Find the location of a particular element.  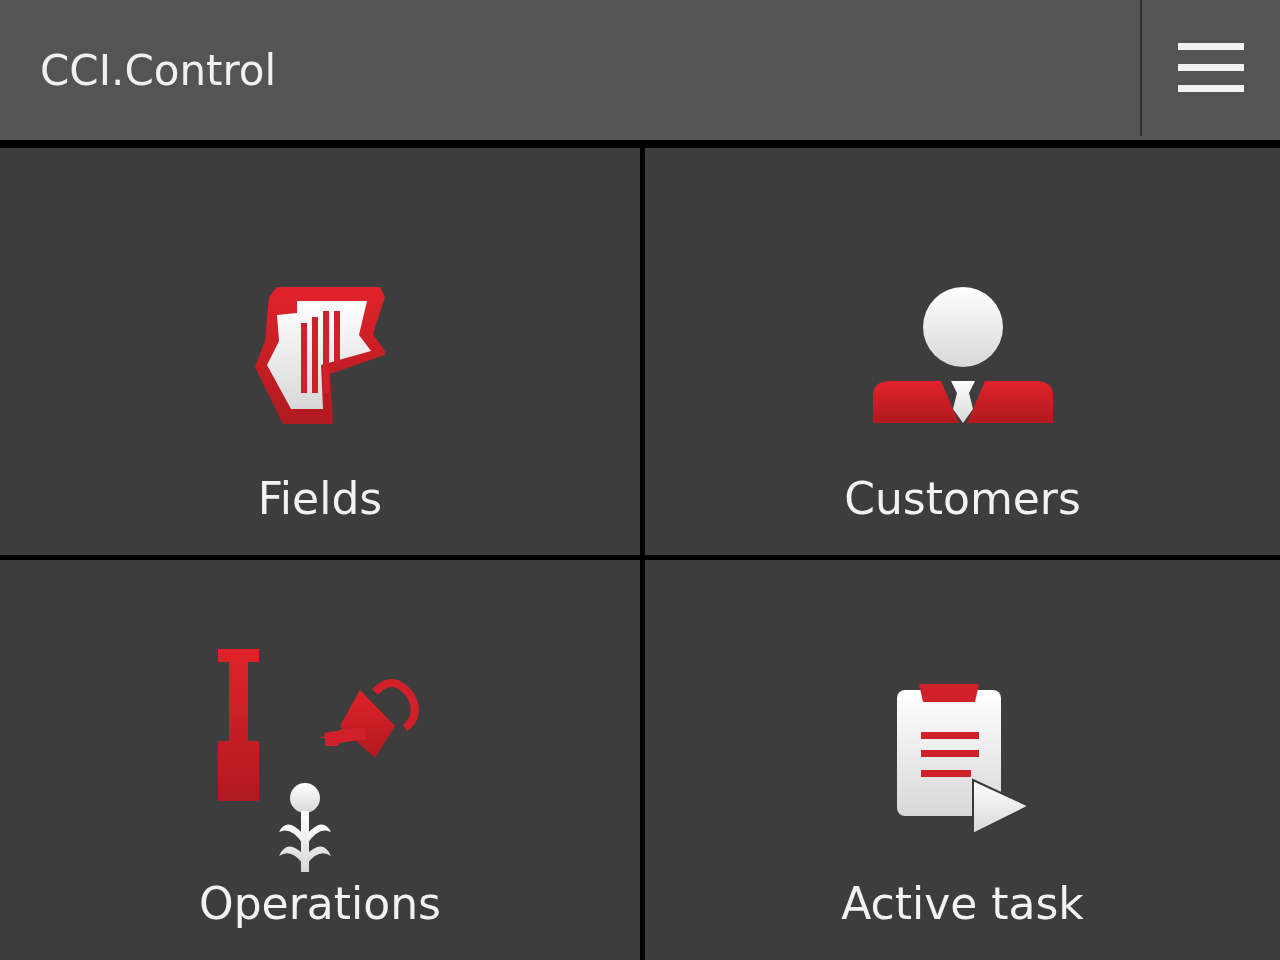

tile-label: Active task is located at coordinates (962, 904).